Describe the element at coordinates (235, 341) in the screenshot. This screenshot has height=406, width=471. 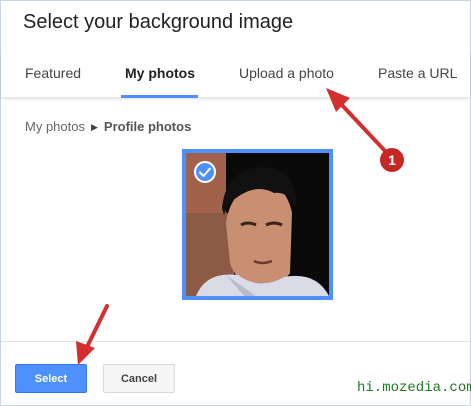
I see `footer-divider` at that location.